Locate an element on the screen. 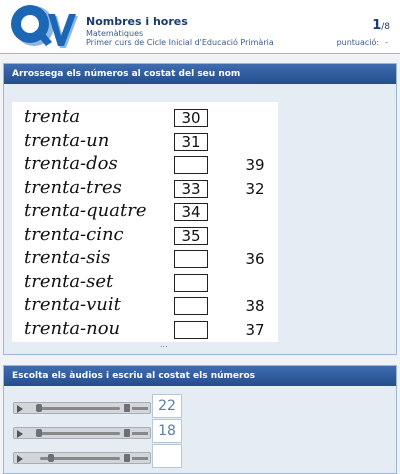 This screenshot has width=400, height=474. page-counter: 1/8 is located at coordinates (381, 23).